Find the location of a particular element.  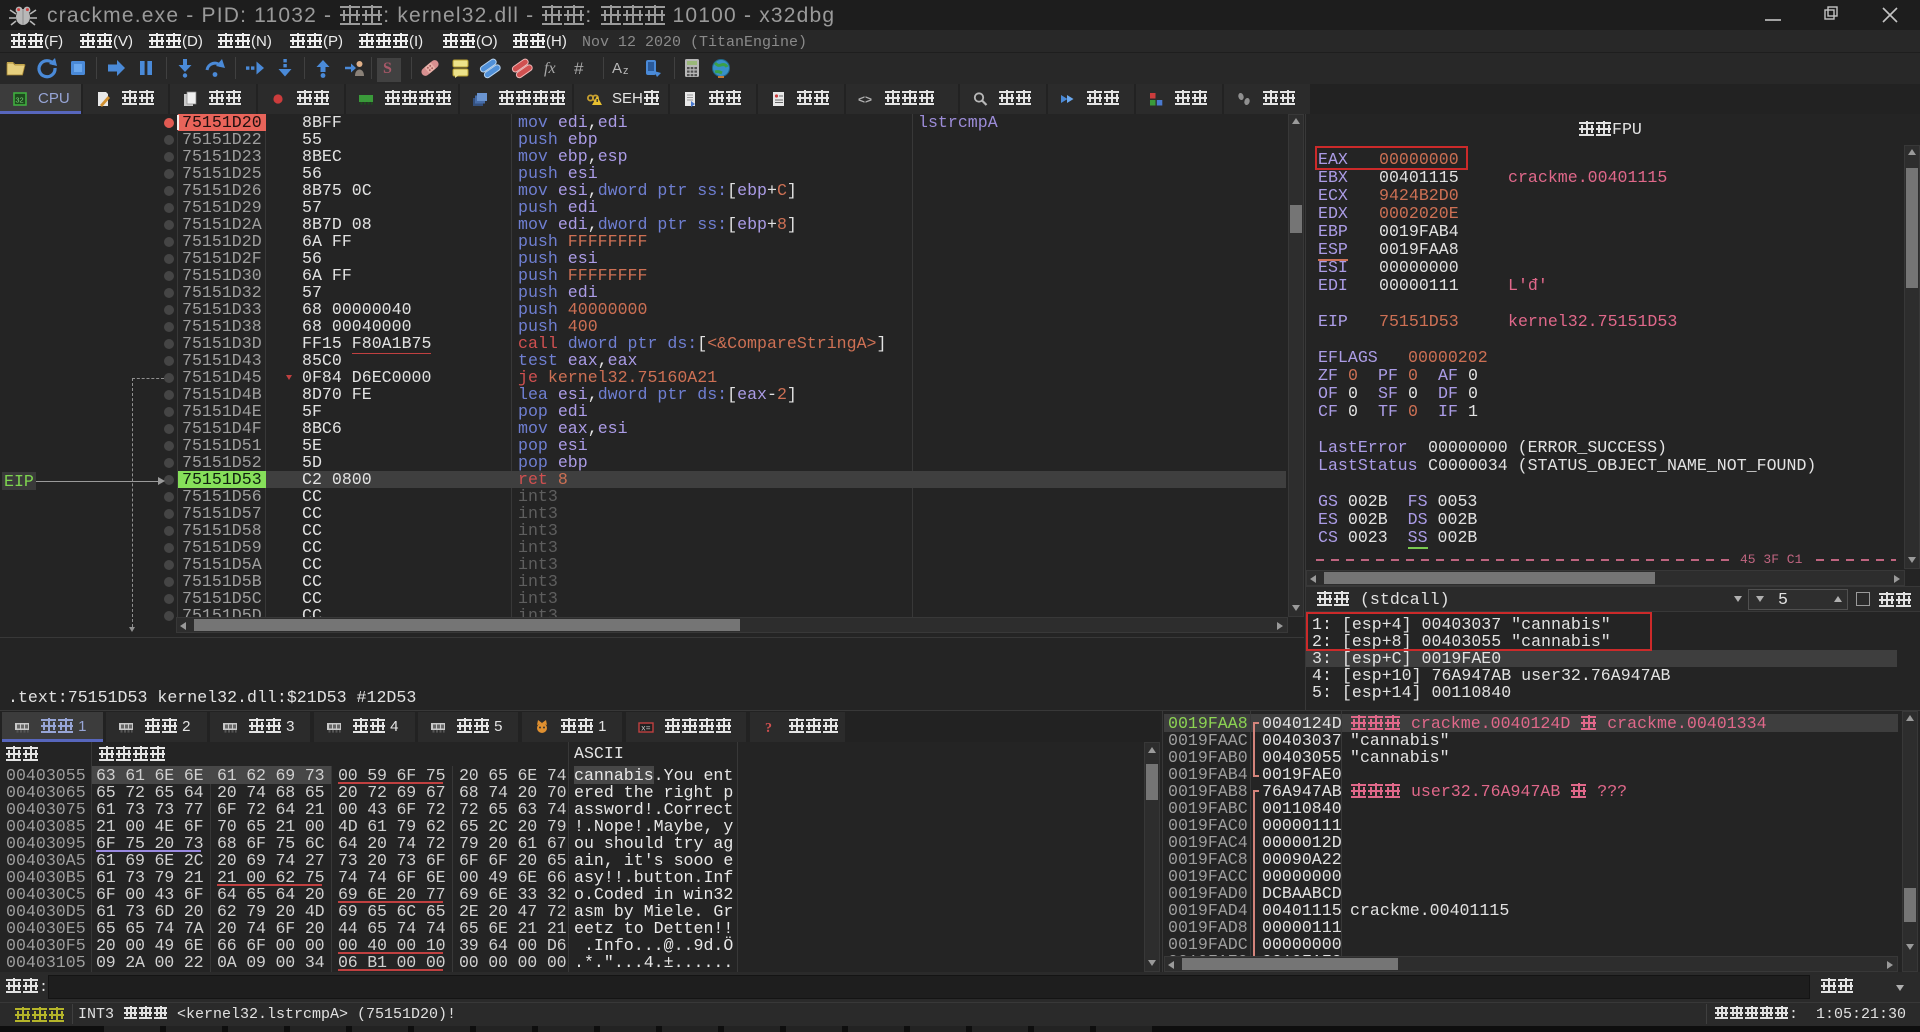

svg-text: 32 is located at coordinates (19, 100).